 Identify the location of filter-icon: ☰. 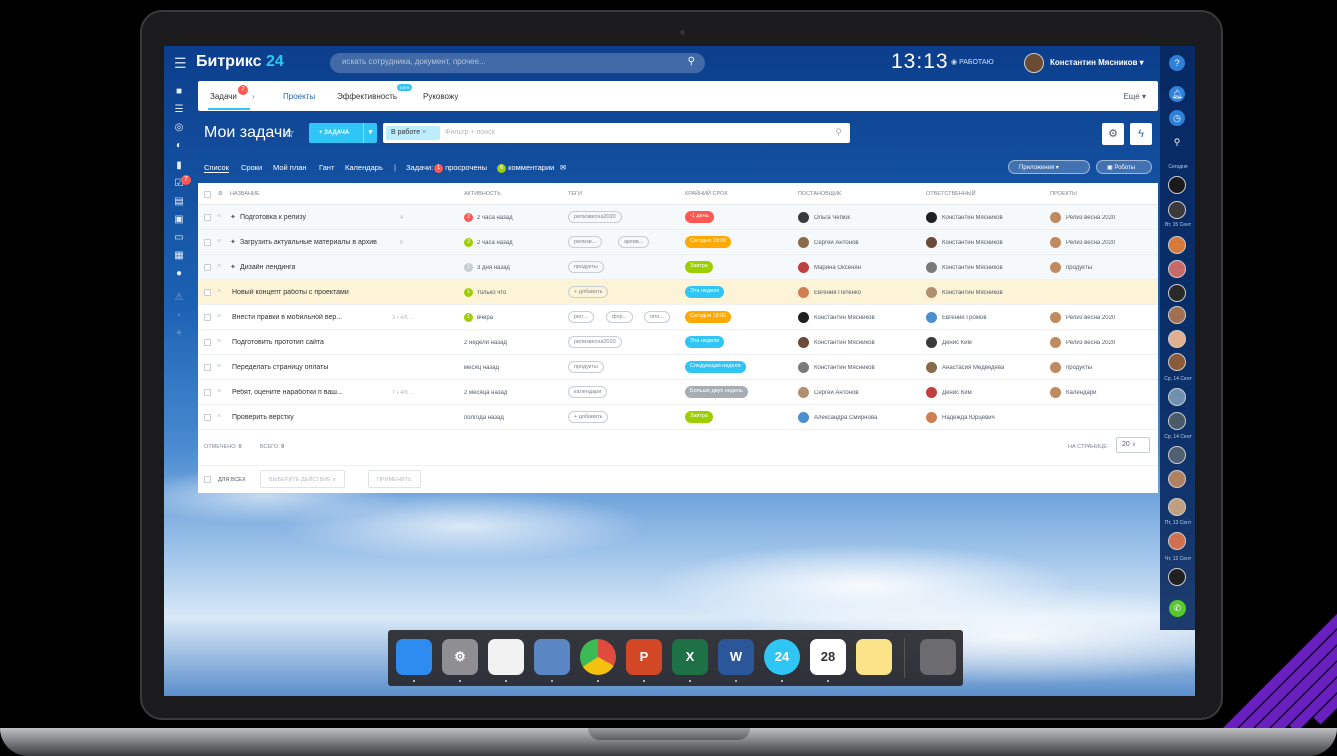
(179, 110).